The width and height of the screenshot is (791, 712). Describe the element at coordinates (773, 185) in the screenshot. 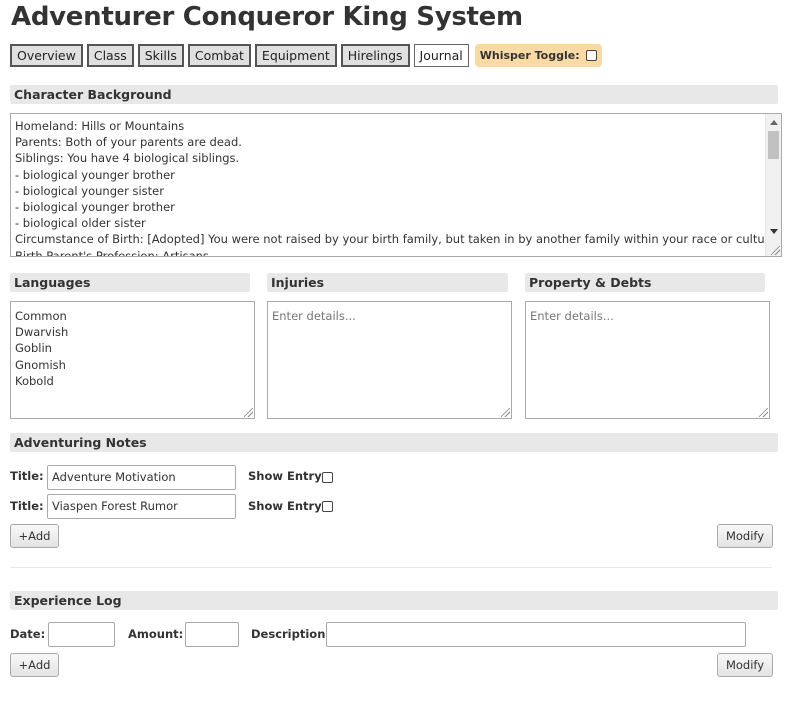

I see `textarea-scrollbar` at that location.